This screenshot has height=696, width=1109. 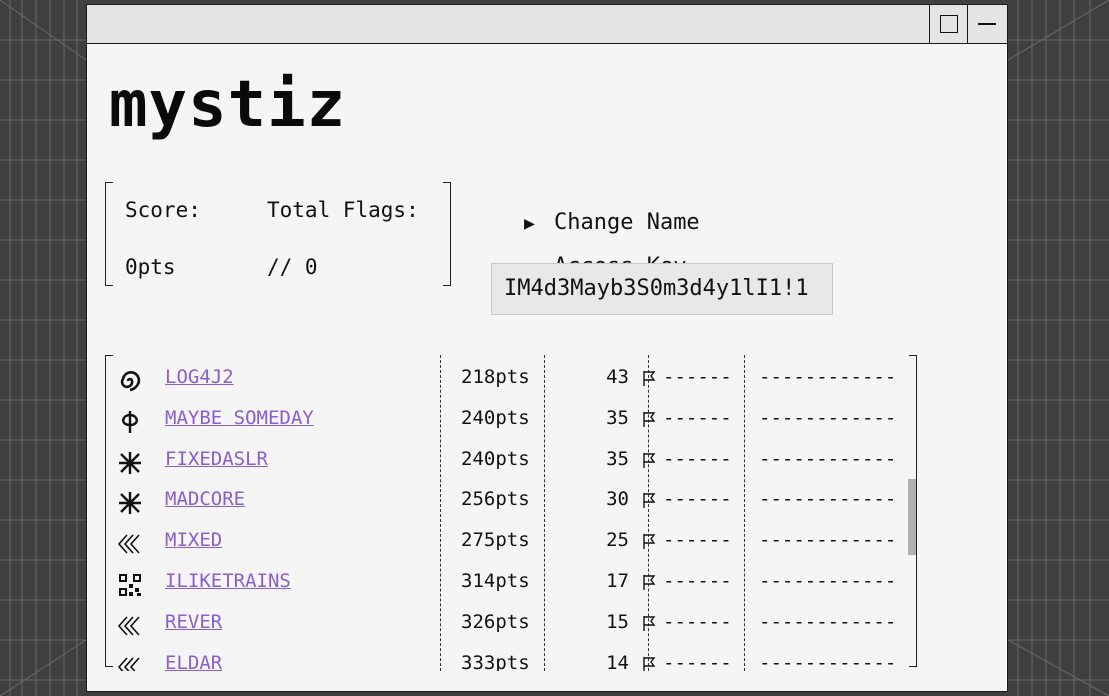 I want to click on bracket-right, so click(x=447, y=234).